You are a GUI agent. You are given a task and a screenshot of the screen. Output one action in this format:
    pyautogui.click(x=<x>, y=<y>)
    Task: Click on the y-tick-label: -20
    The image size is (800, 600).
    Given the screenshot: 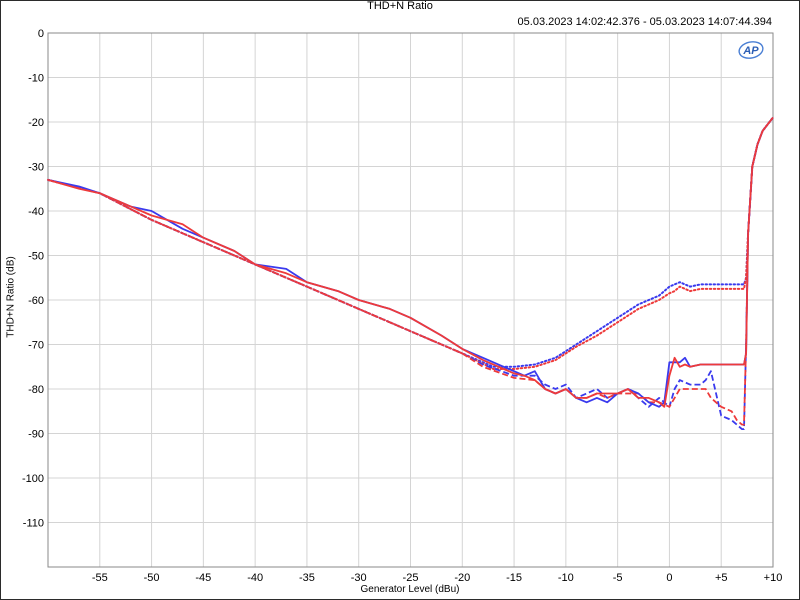 What is the action you would take?
    pyautogui.click(x=36, y=123)
    